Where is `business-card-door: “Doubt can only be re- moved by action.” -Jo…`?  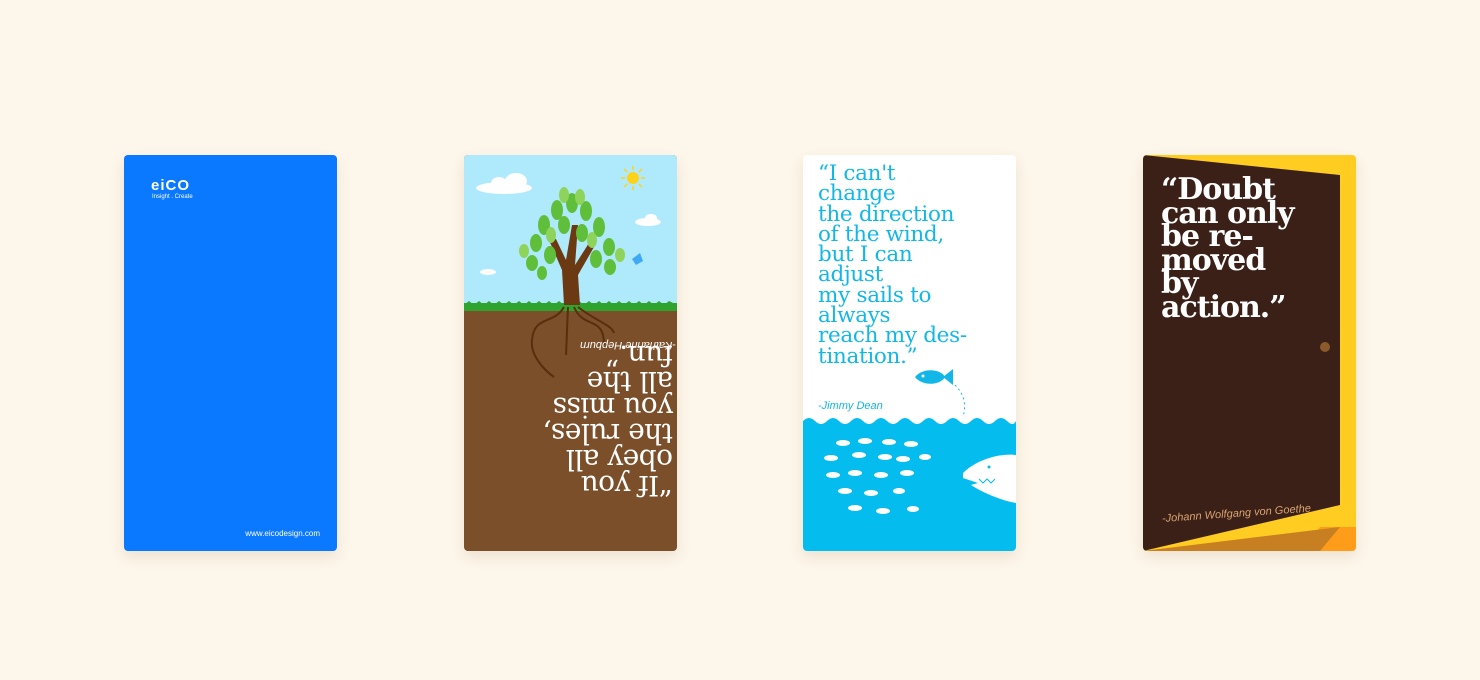 business-card-door: “Doubt can only be re- moved by action.” -Jo… is located at coordinates (1249, 353).